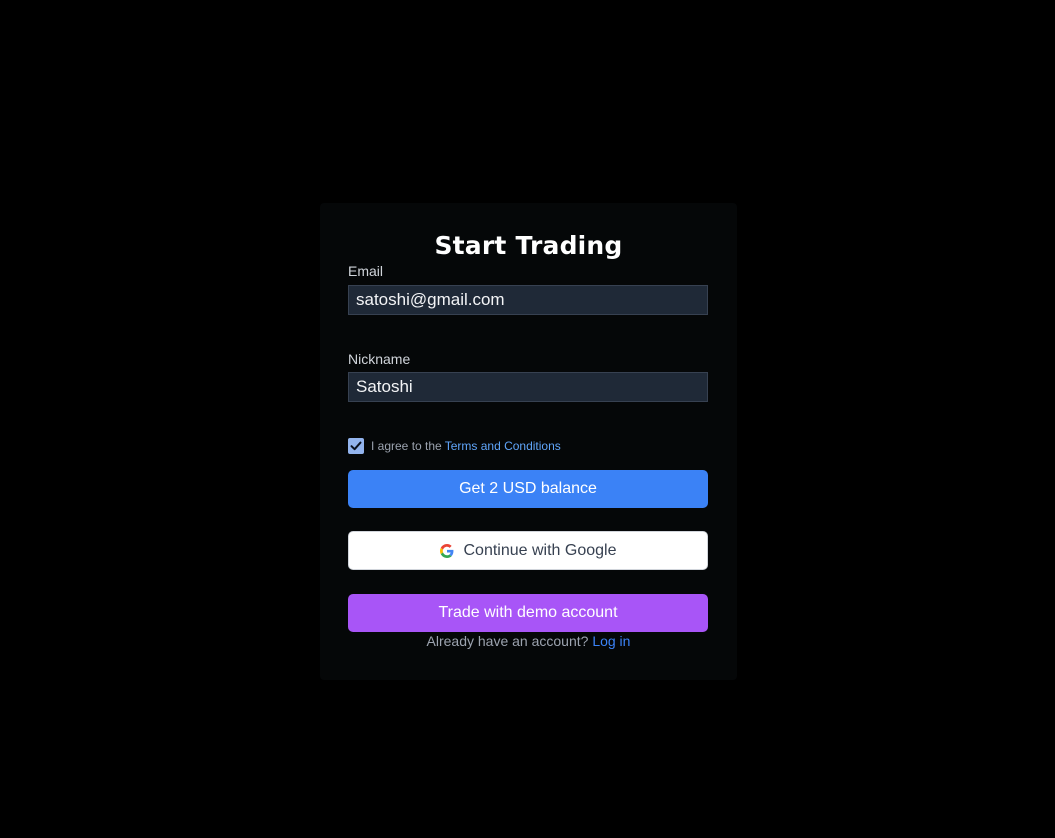  I want to click on get-balance-button: Get 2 USD balance, so click(528, 489).